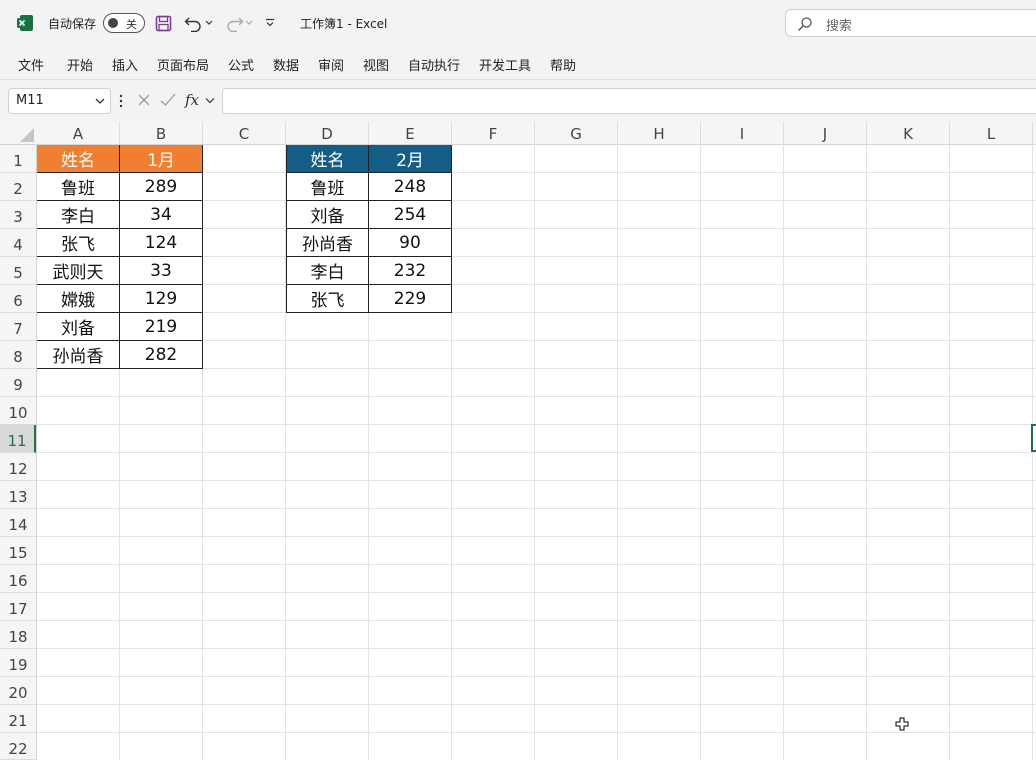  Describe the element at coordinates (344, 23) in the screenshot. I see `workbook-title: 工作簿1 - Excel` at that location.